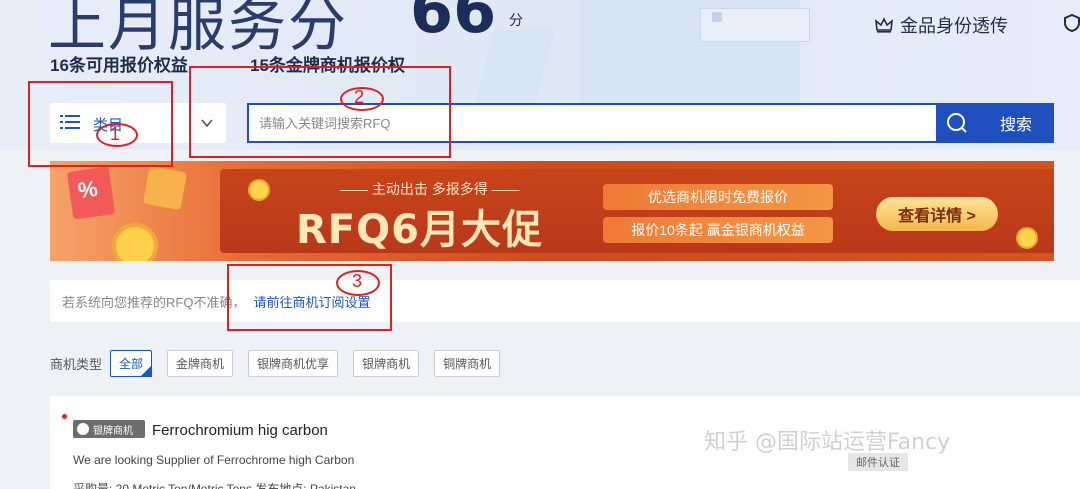 This screenshot has width=1080, height=489. What do you see at coordinates (717, 17) in the screenshot?
I see `hero-decoration` at bounding box center [717, 17].